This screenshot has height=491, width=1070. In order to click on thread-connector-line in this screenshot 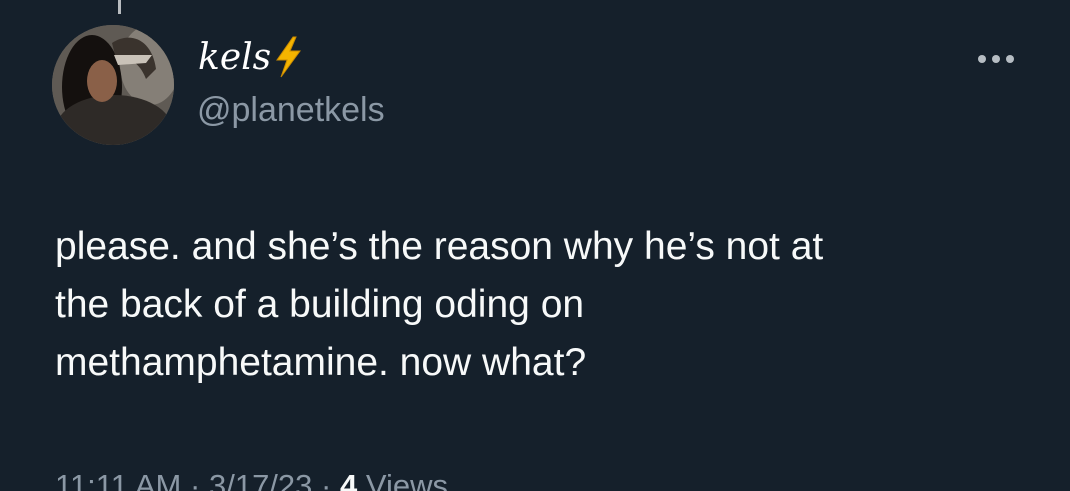, I will do `click(119, 7)`.